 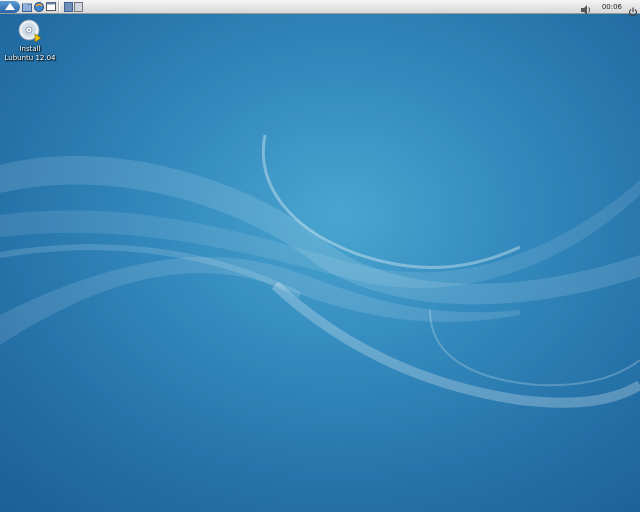 I want to click on top-panel: 00:06, so click(x=320, y=8).